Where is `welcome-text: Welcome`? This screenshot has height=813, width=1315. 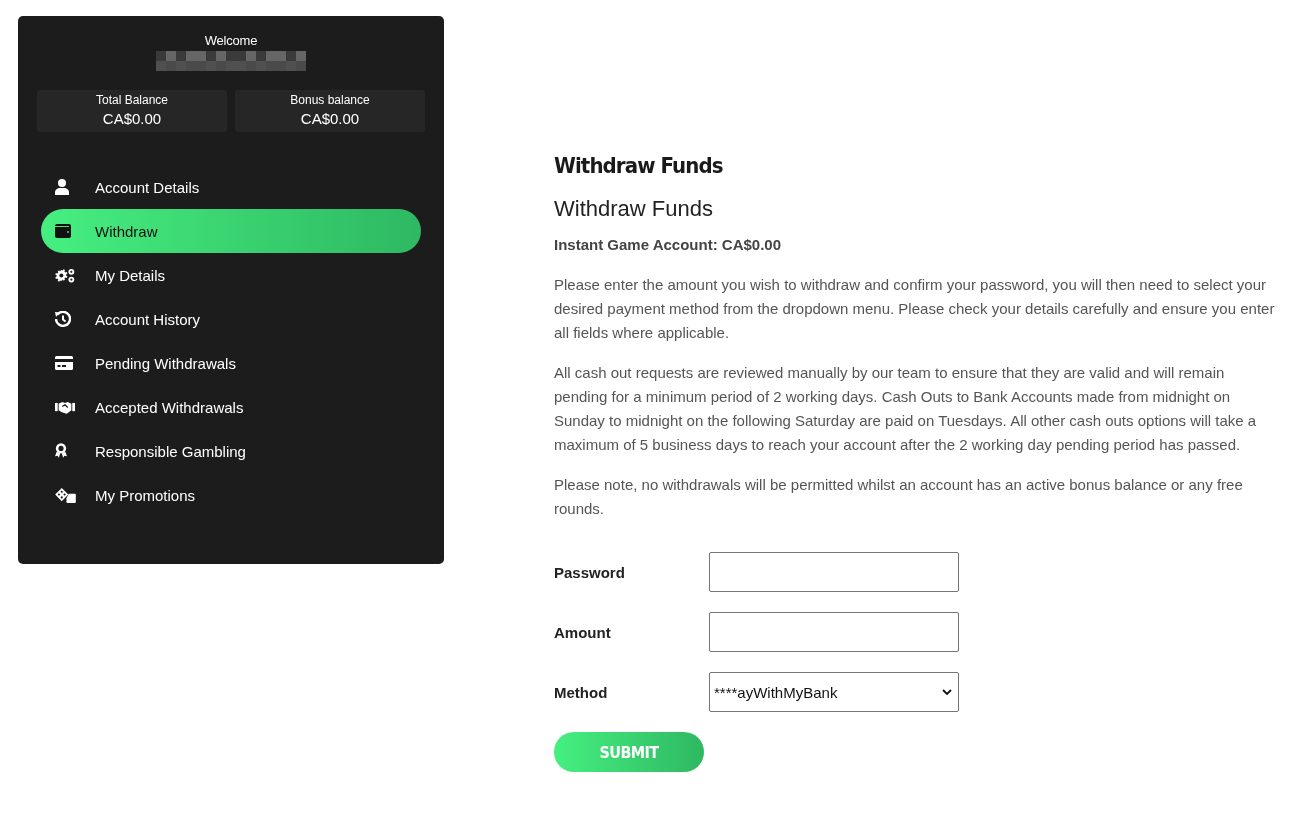
welcome-text: Welcome is located at coordinates (231, 40).